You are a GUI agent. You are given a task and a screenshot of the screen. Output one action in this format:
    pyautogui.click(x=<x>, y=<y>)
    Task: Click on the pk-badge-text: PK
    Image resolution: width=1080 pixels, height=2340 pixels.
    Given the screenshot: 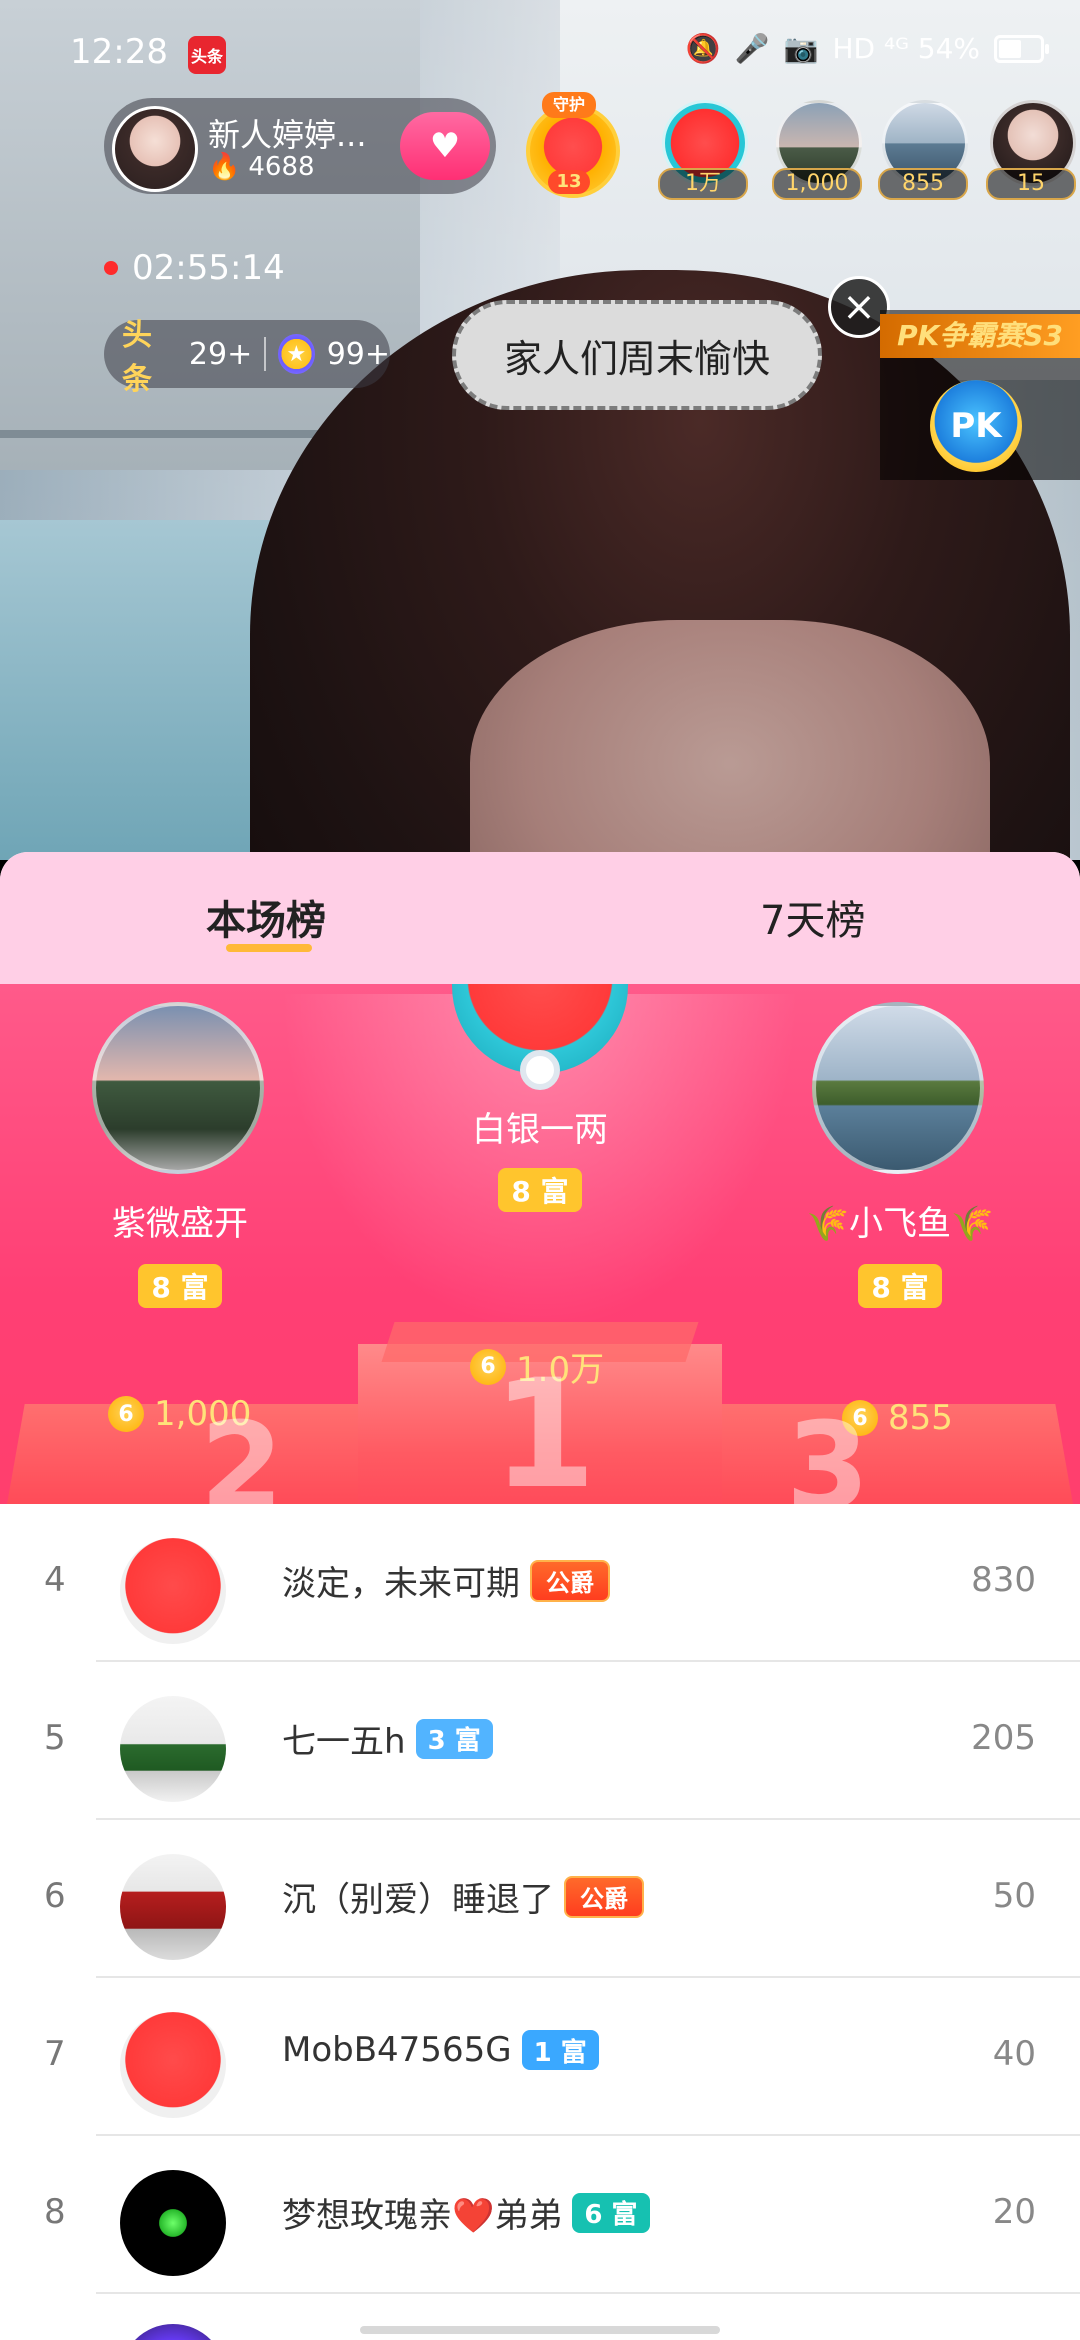 What is the action you would take?
    pyautogui.click(x=976, y=426)
    